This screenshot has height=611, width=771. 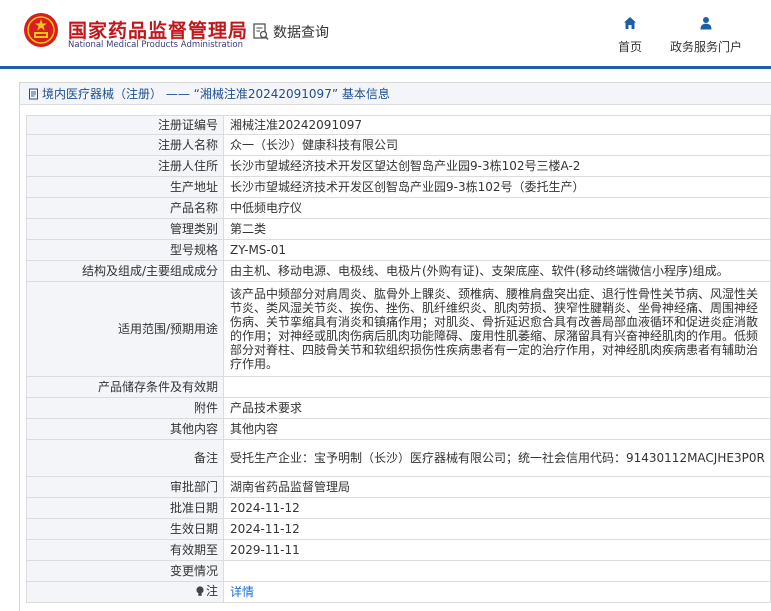 What do you see at coordinates (630, 35) in the screenshot?
I see `nav-home: 首页` at bounding box center [630, 35].